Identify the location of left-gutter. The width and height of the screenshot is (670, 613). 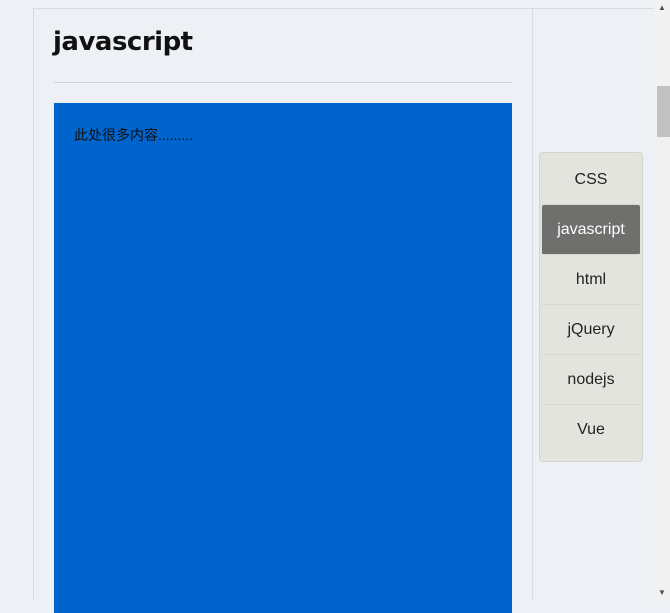
(17, 304).